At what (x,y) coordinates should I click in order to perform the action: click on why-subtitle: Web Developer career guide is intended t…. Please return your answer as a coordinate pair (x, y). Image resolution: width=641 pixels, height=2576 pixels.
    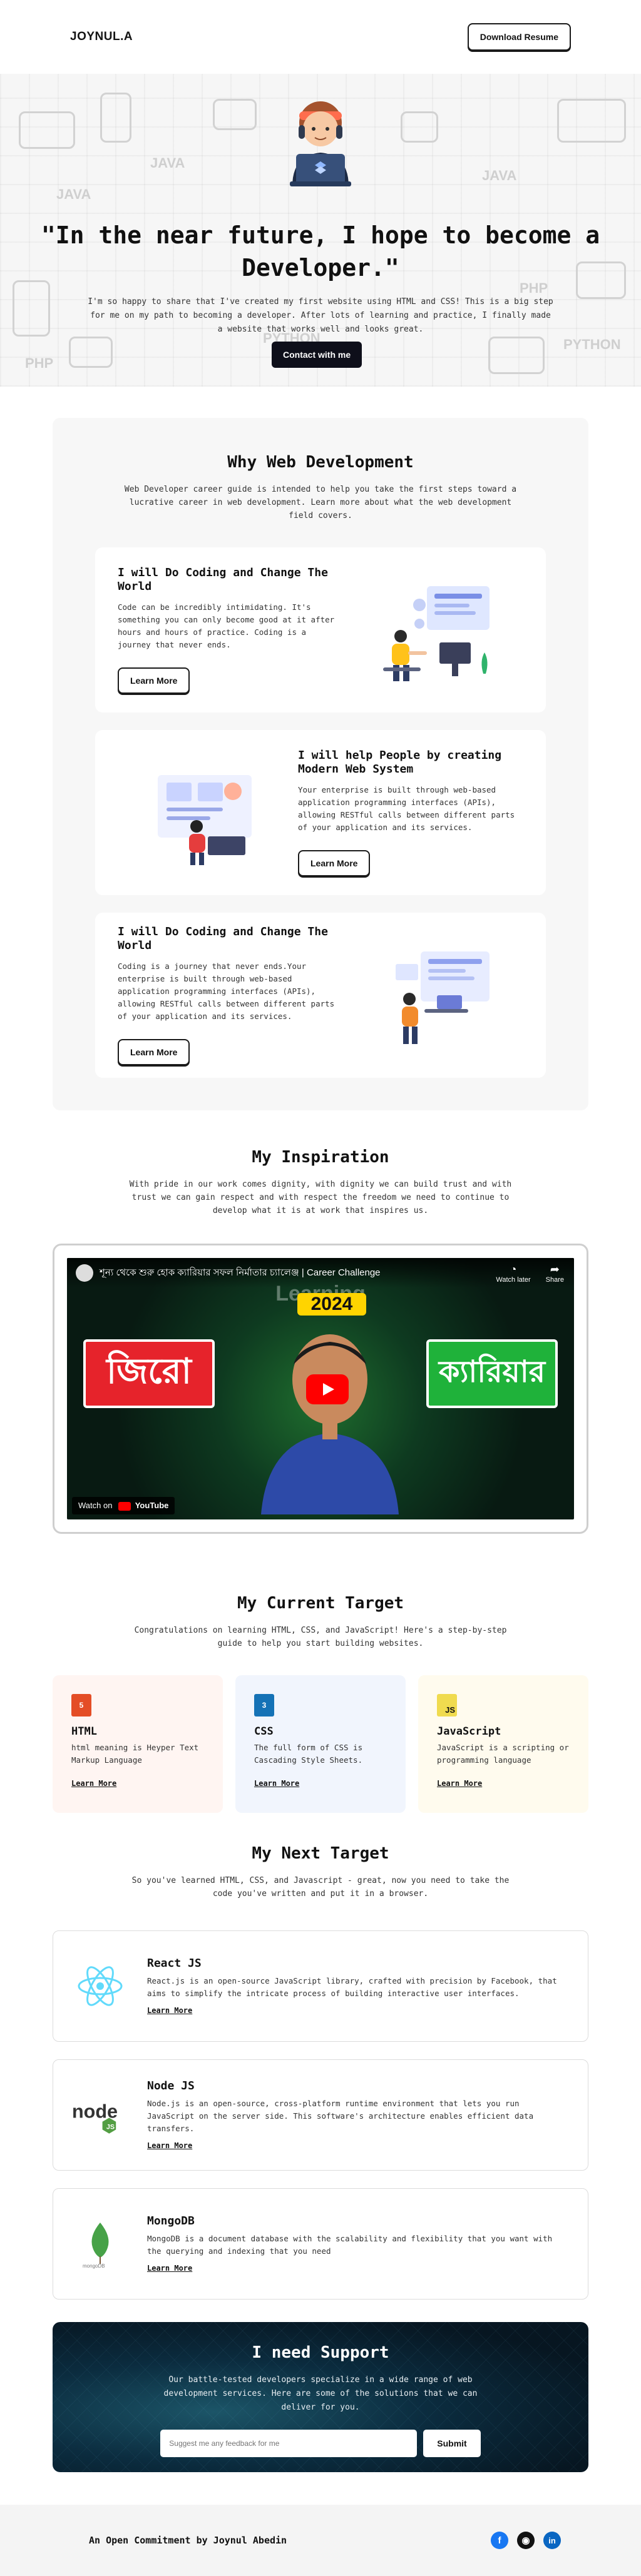
    Looking at the image, I should click on (320, 502).